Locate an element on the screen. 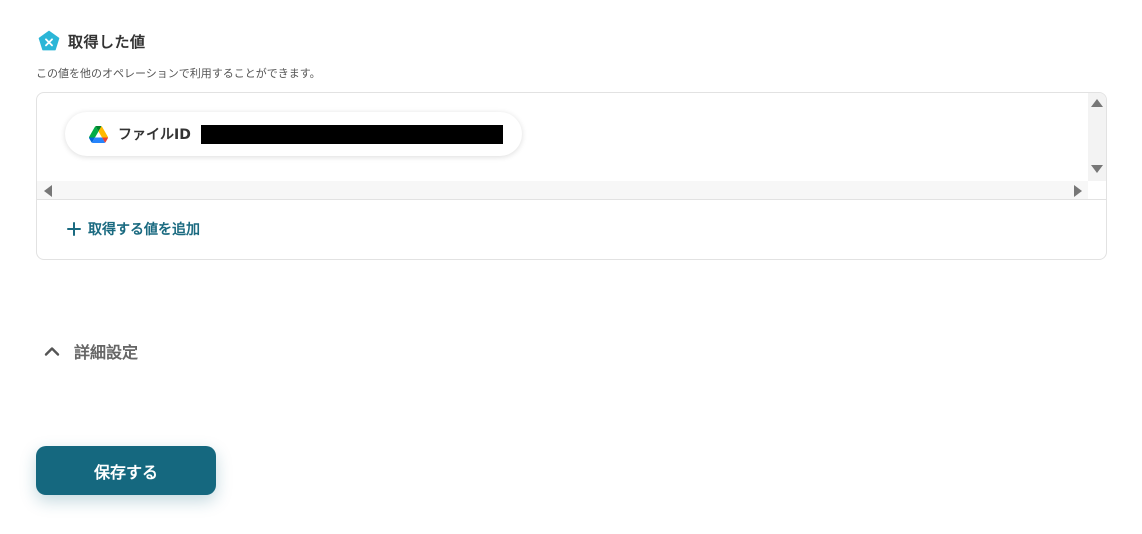  advanced-settings-label: 詳細設定 is located at coordinates (106, 352).